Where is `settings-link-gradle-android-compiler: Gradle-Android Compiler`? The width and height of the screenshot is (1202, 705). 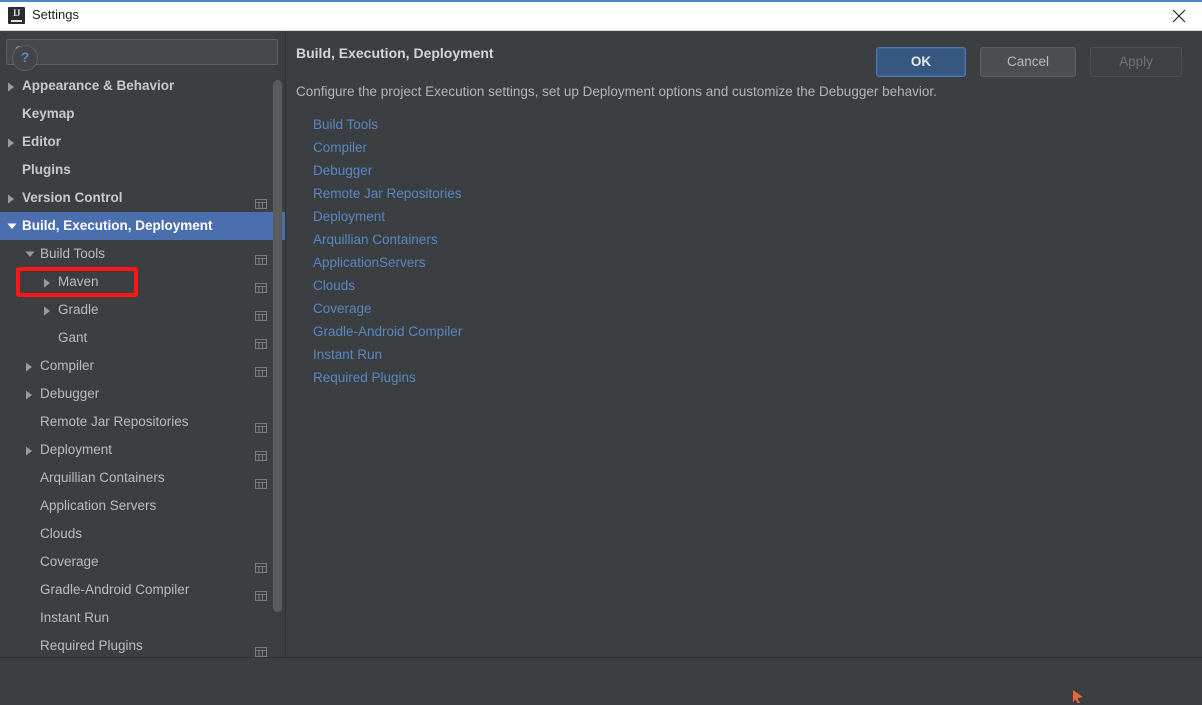
settings-link-gradle-android-compiler: Gradle-Android Compiler is located at coordinates (387, 331).